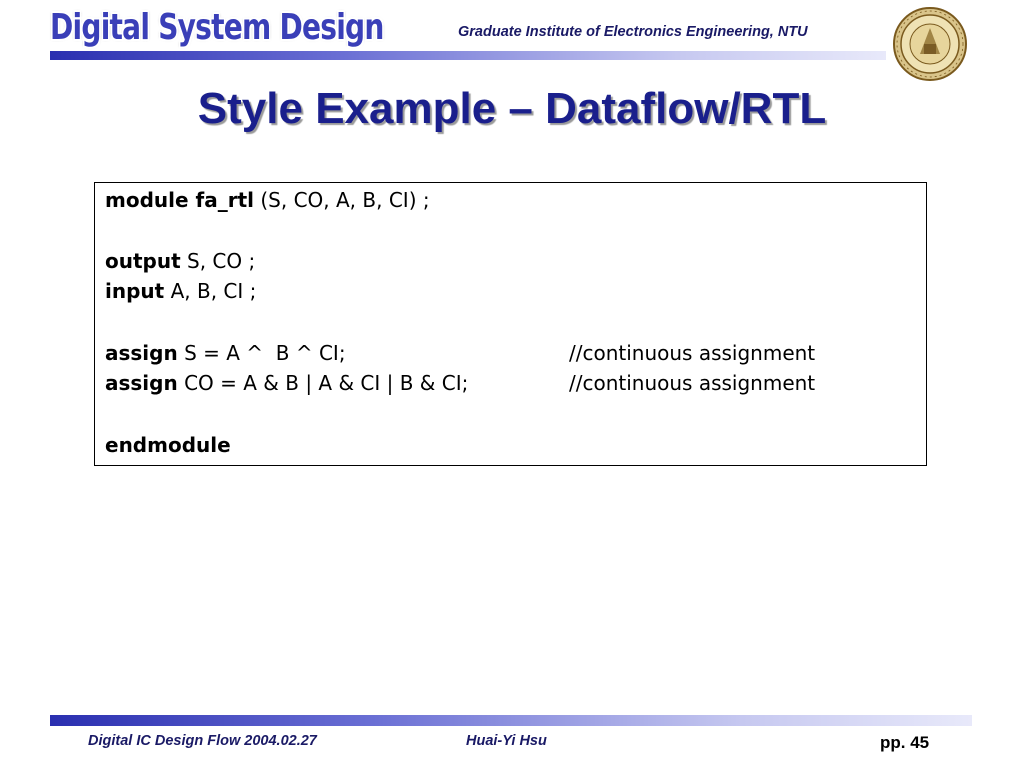  What do you see at coordinates (930, 44) in the screenshot?
I see `university-seal-icon` at bounding box center [930, 44].